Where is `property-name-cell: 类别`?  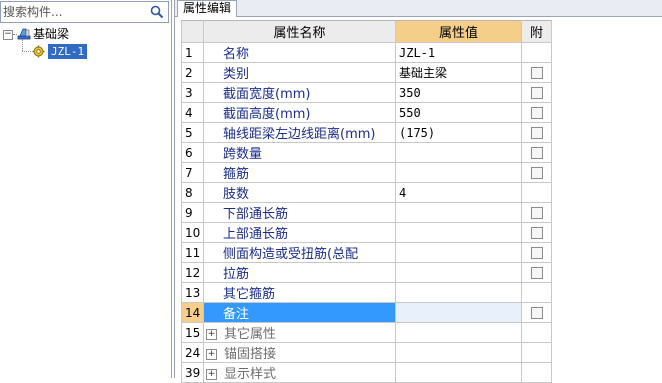
property-name-cell: 类别 is located at coordinates (299, 72).